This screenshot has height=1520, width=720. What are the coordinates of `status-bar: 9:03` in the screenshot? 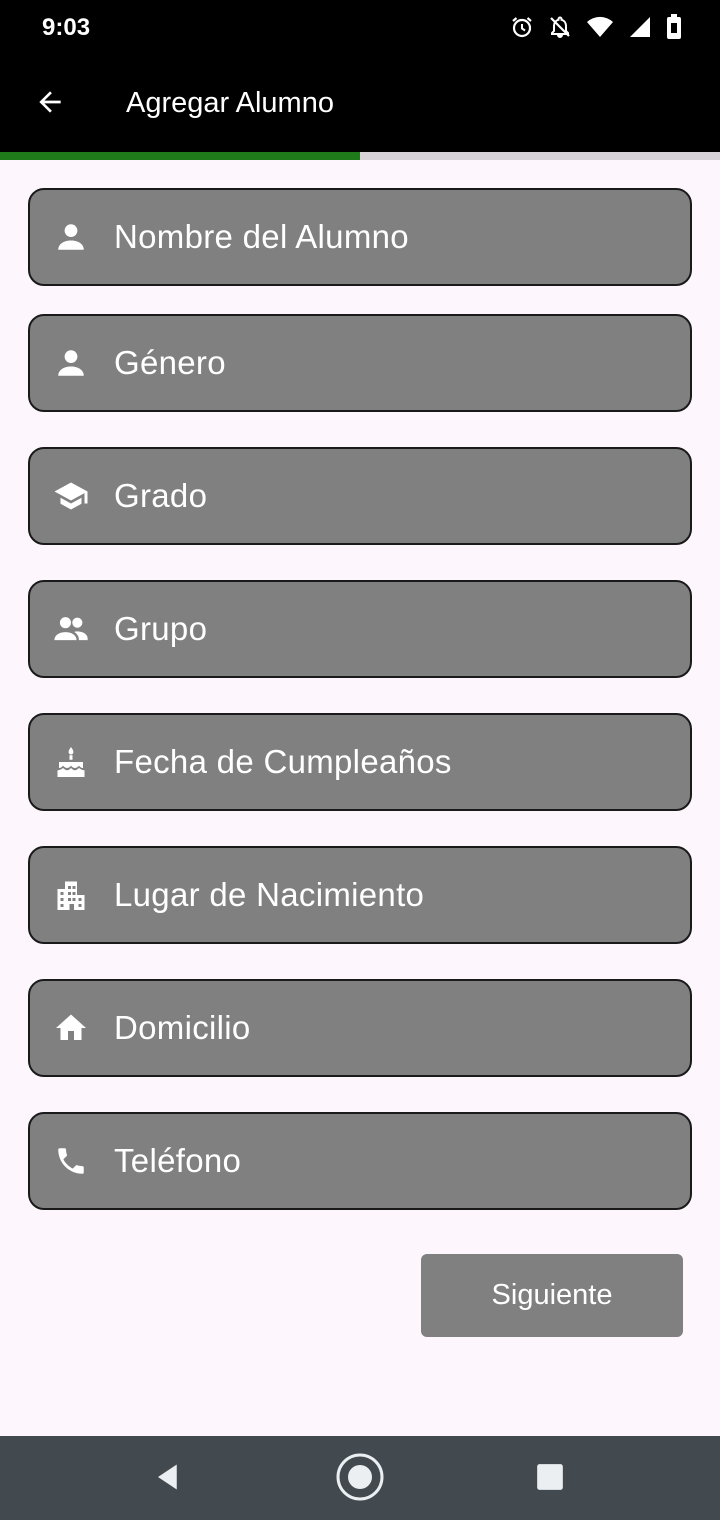 It's located at (360, 28).